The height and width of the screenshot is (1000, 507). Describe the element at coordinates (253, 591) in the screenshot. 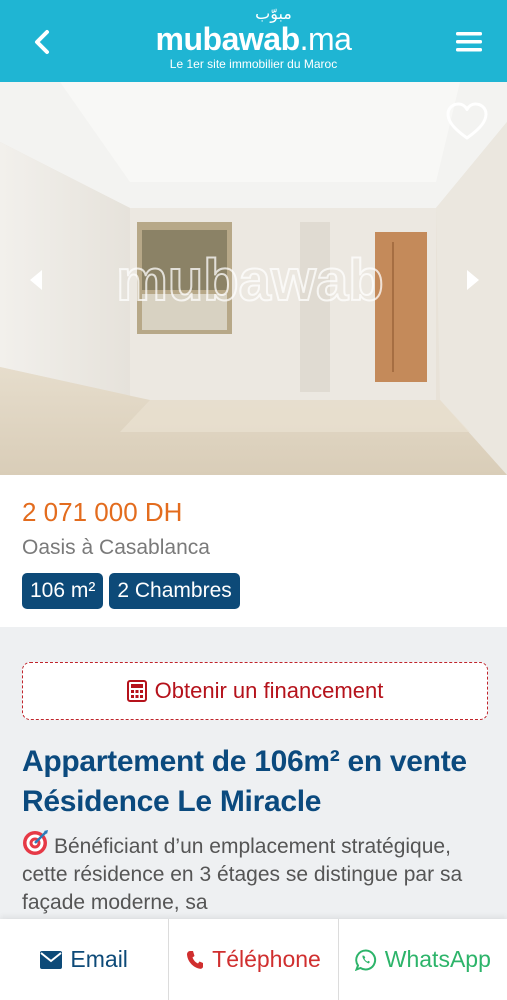

I see `listing-tags: 106 m² 2 Chambres` at that location.